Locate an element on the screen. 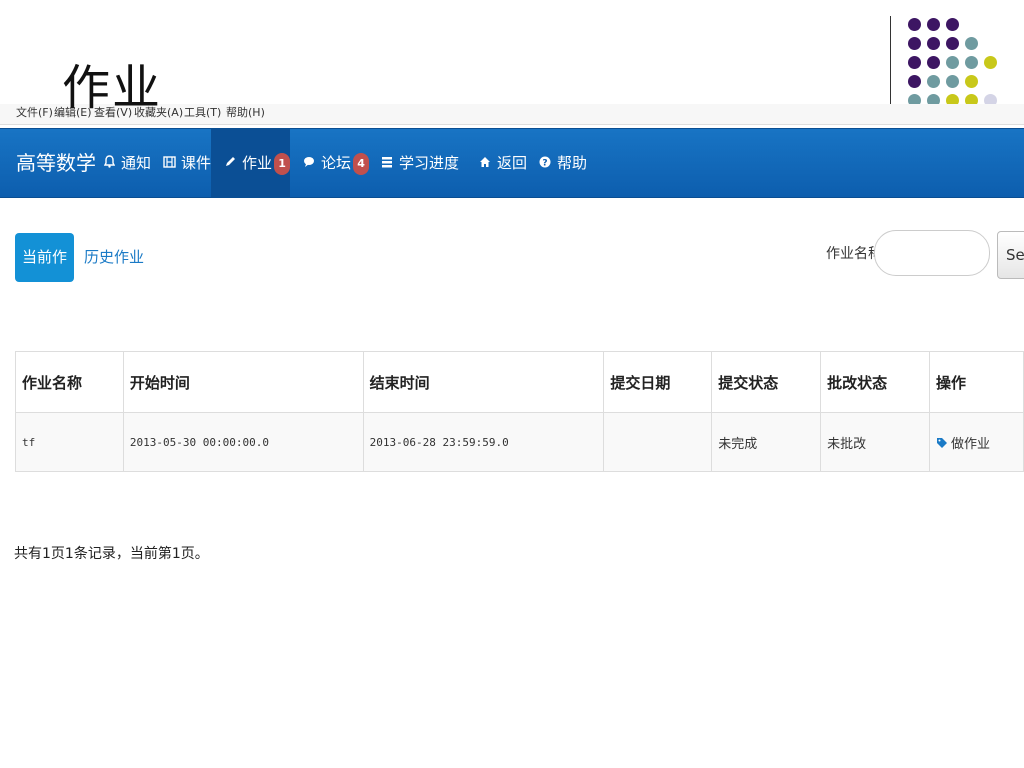 The width and height of the screenshot is (1024, 768). col-header-submit-status: 提交状态 is located at coordinates (766, 382).